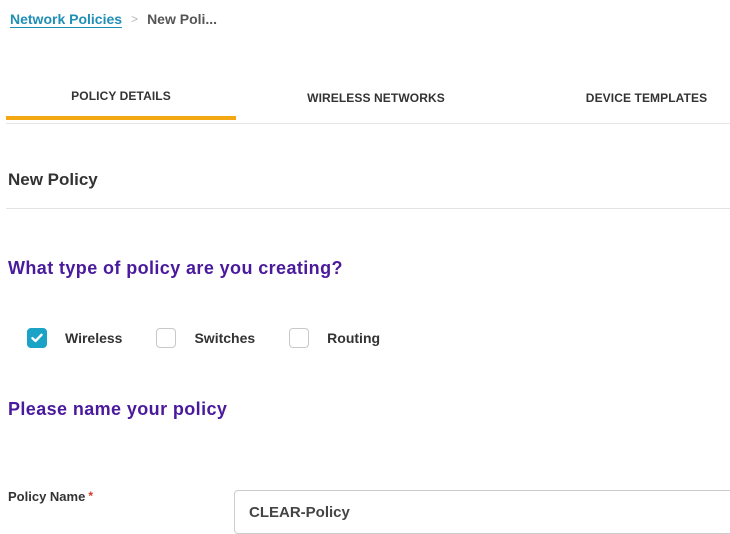 The width and height of the screenshot is (730, 534). I want to click on checkmark-icon, so click(37, 338).